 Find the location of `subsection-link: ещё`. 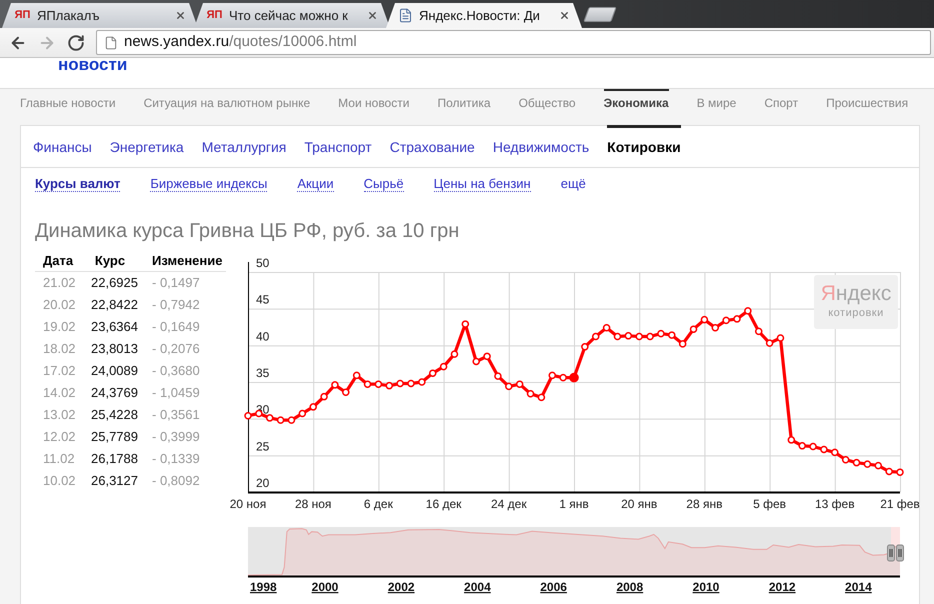

subsection-link: ещё is located at coordinates (573, 184).